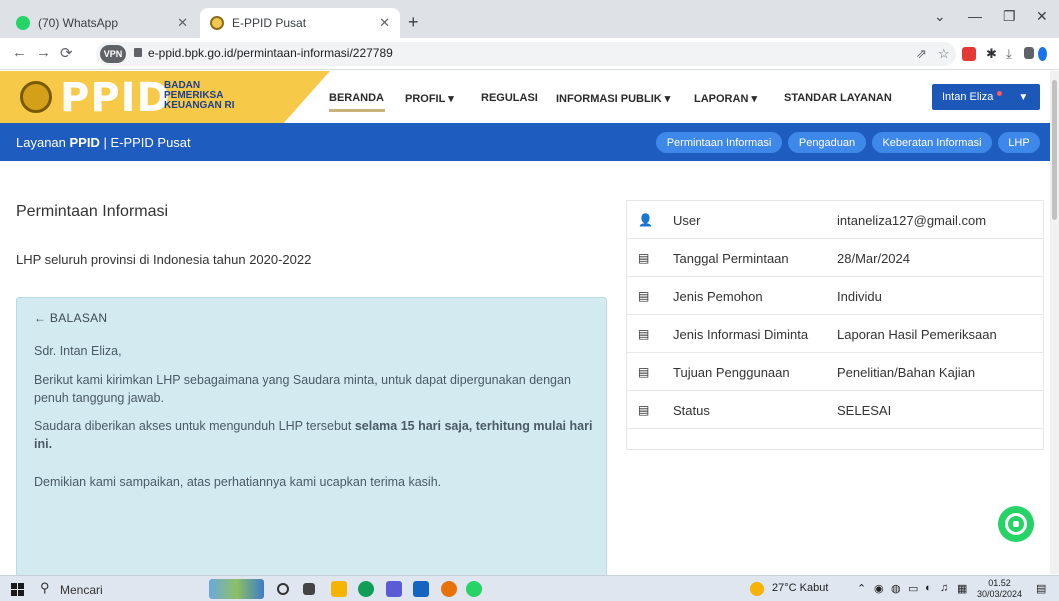 This screenshot has height=601, width=1059. What do you see at coordinates (78, 351) in the screenshot?
I see `reply-greeting: Sdr. Intan Eliza,` at bounding box center [78, 351].